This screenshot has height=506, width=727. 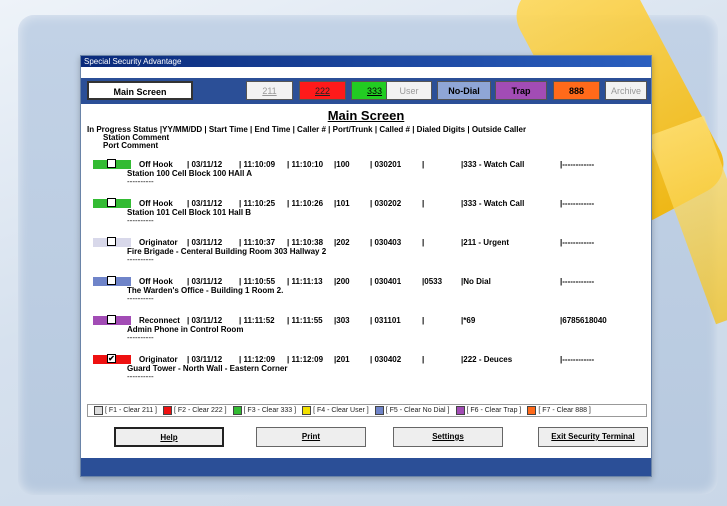 I want to click on legend-label: [ F6 - Clear Trap ], so click(x=494, y=410).